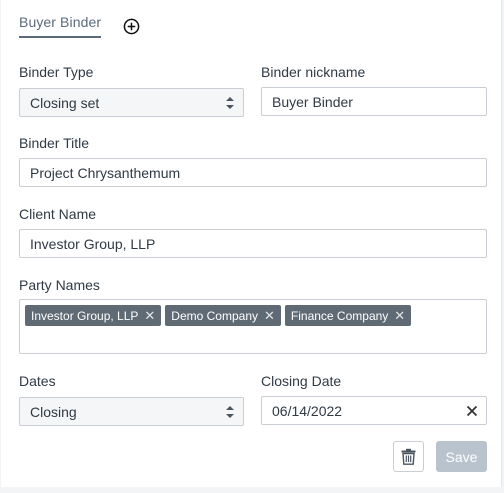 The height and width of the screenshot is (493, 504). I want to click on add-tab-icon, so click(131, 26).